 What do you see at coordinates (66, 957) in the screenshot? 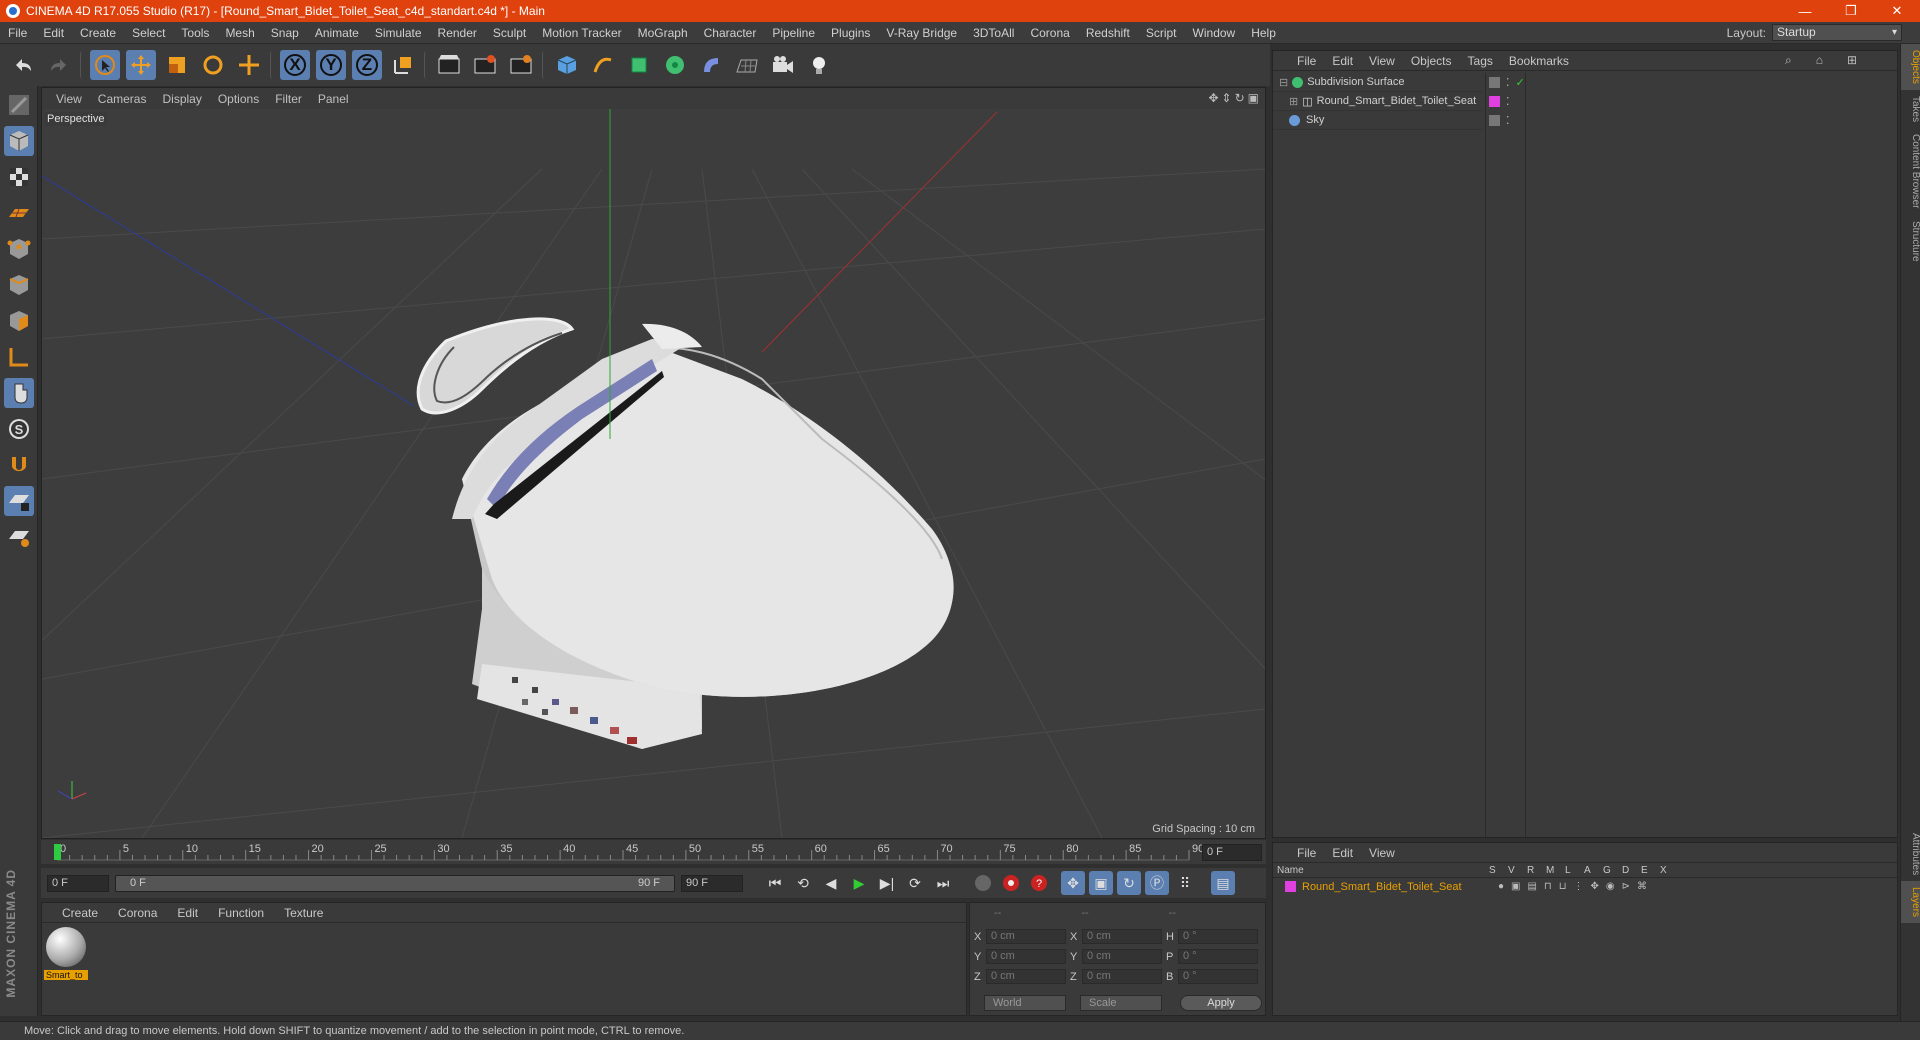
I see `material-swatch: Smart_to` at bounding box center [66, 957].